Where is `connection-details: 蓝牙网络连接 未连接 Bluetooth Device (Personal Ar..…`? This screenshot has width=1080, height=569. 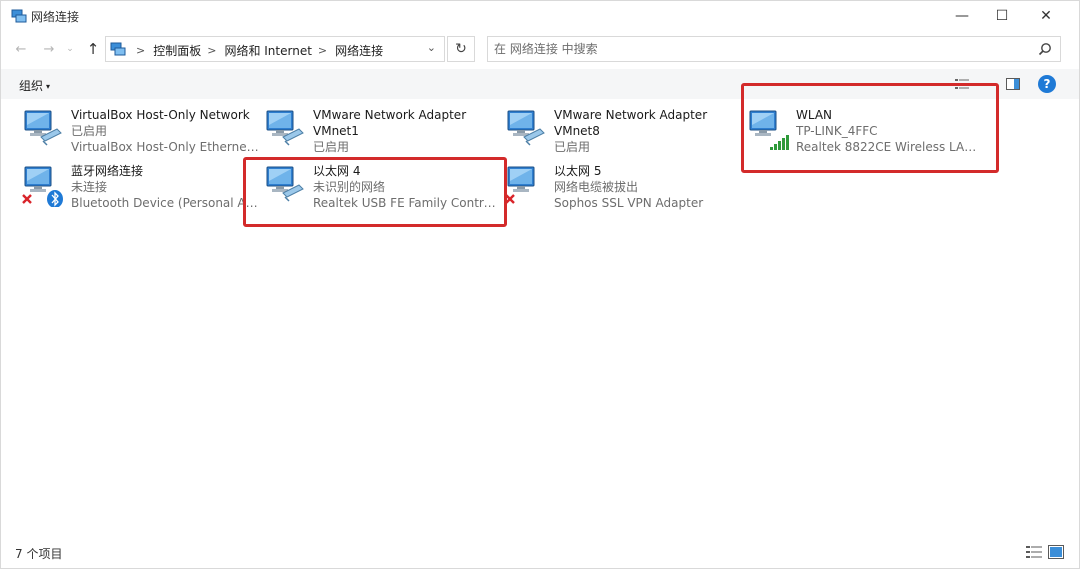 connection-details: 蓝牙网络连接 未连接 Bluetooth Device (Personal Ar..… is located at coordinates (165, 187).